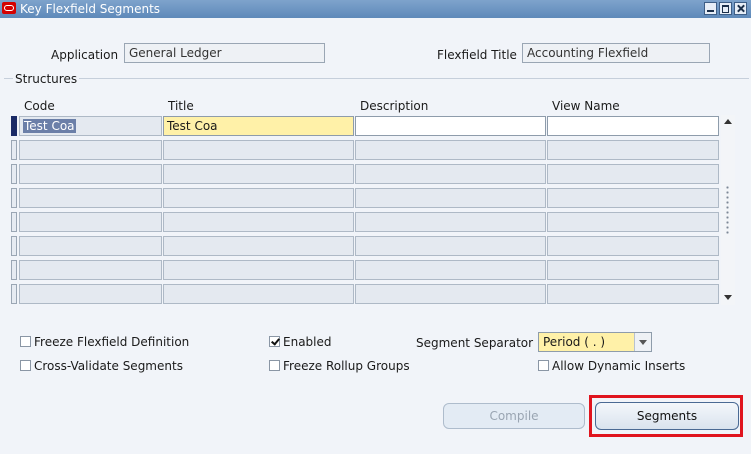 The height and width of the screenshot is (454, 751). Describe the element at coordinates (710, 8) in the screenshot. I see `minimize-icon` at that location.